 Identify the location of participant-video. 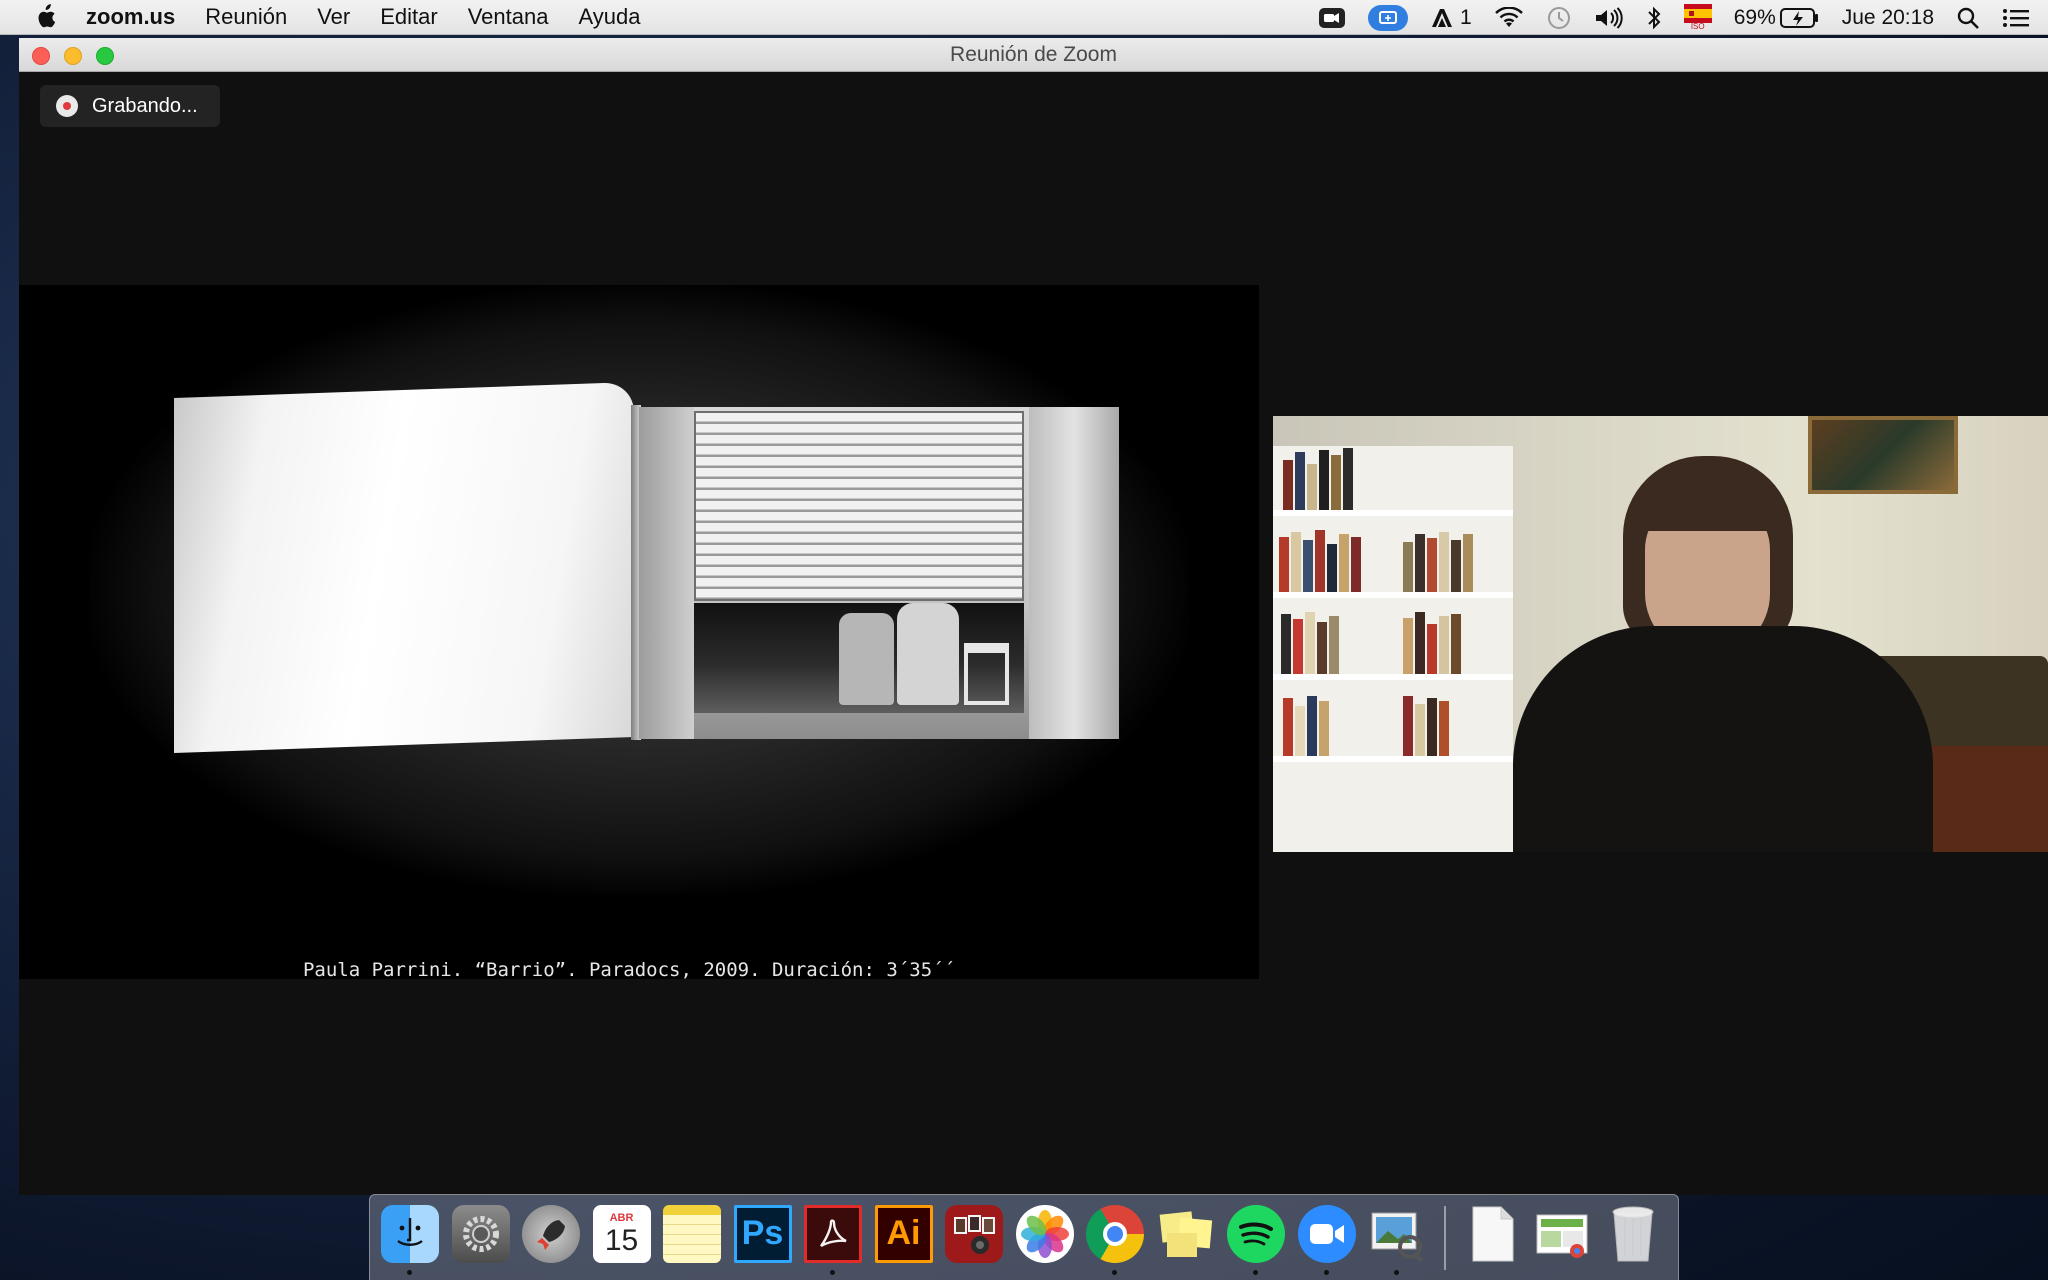
(1660, 634).